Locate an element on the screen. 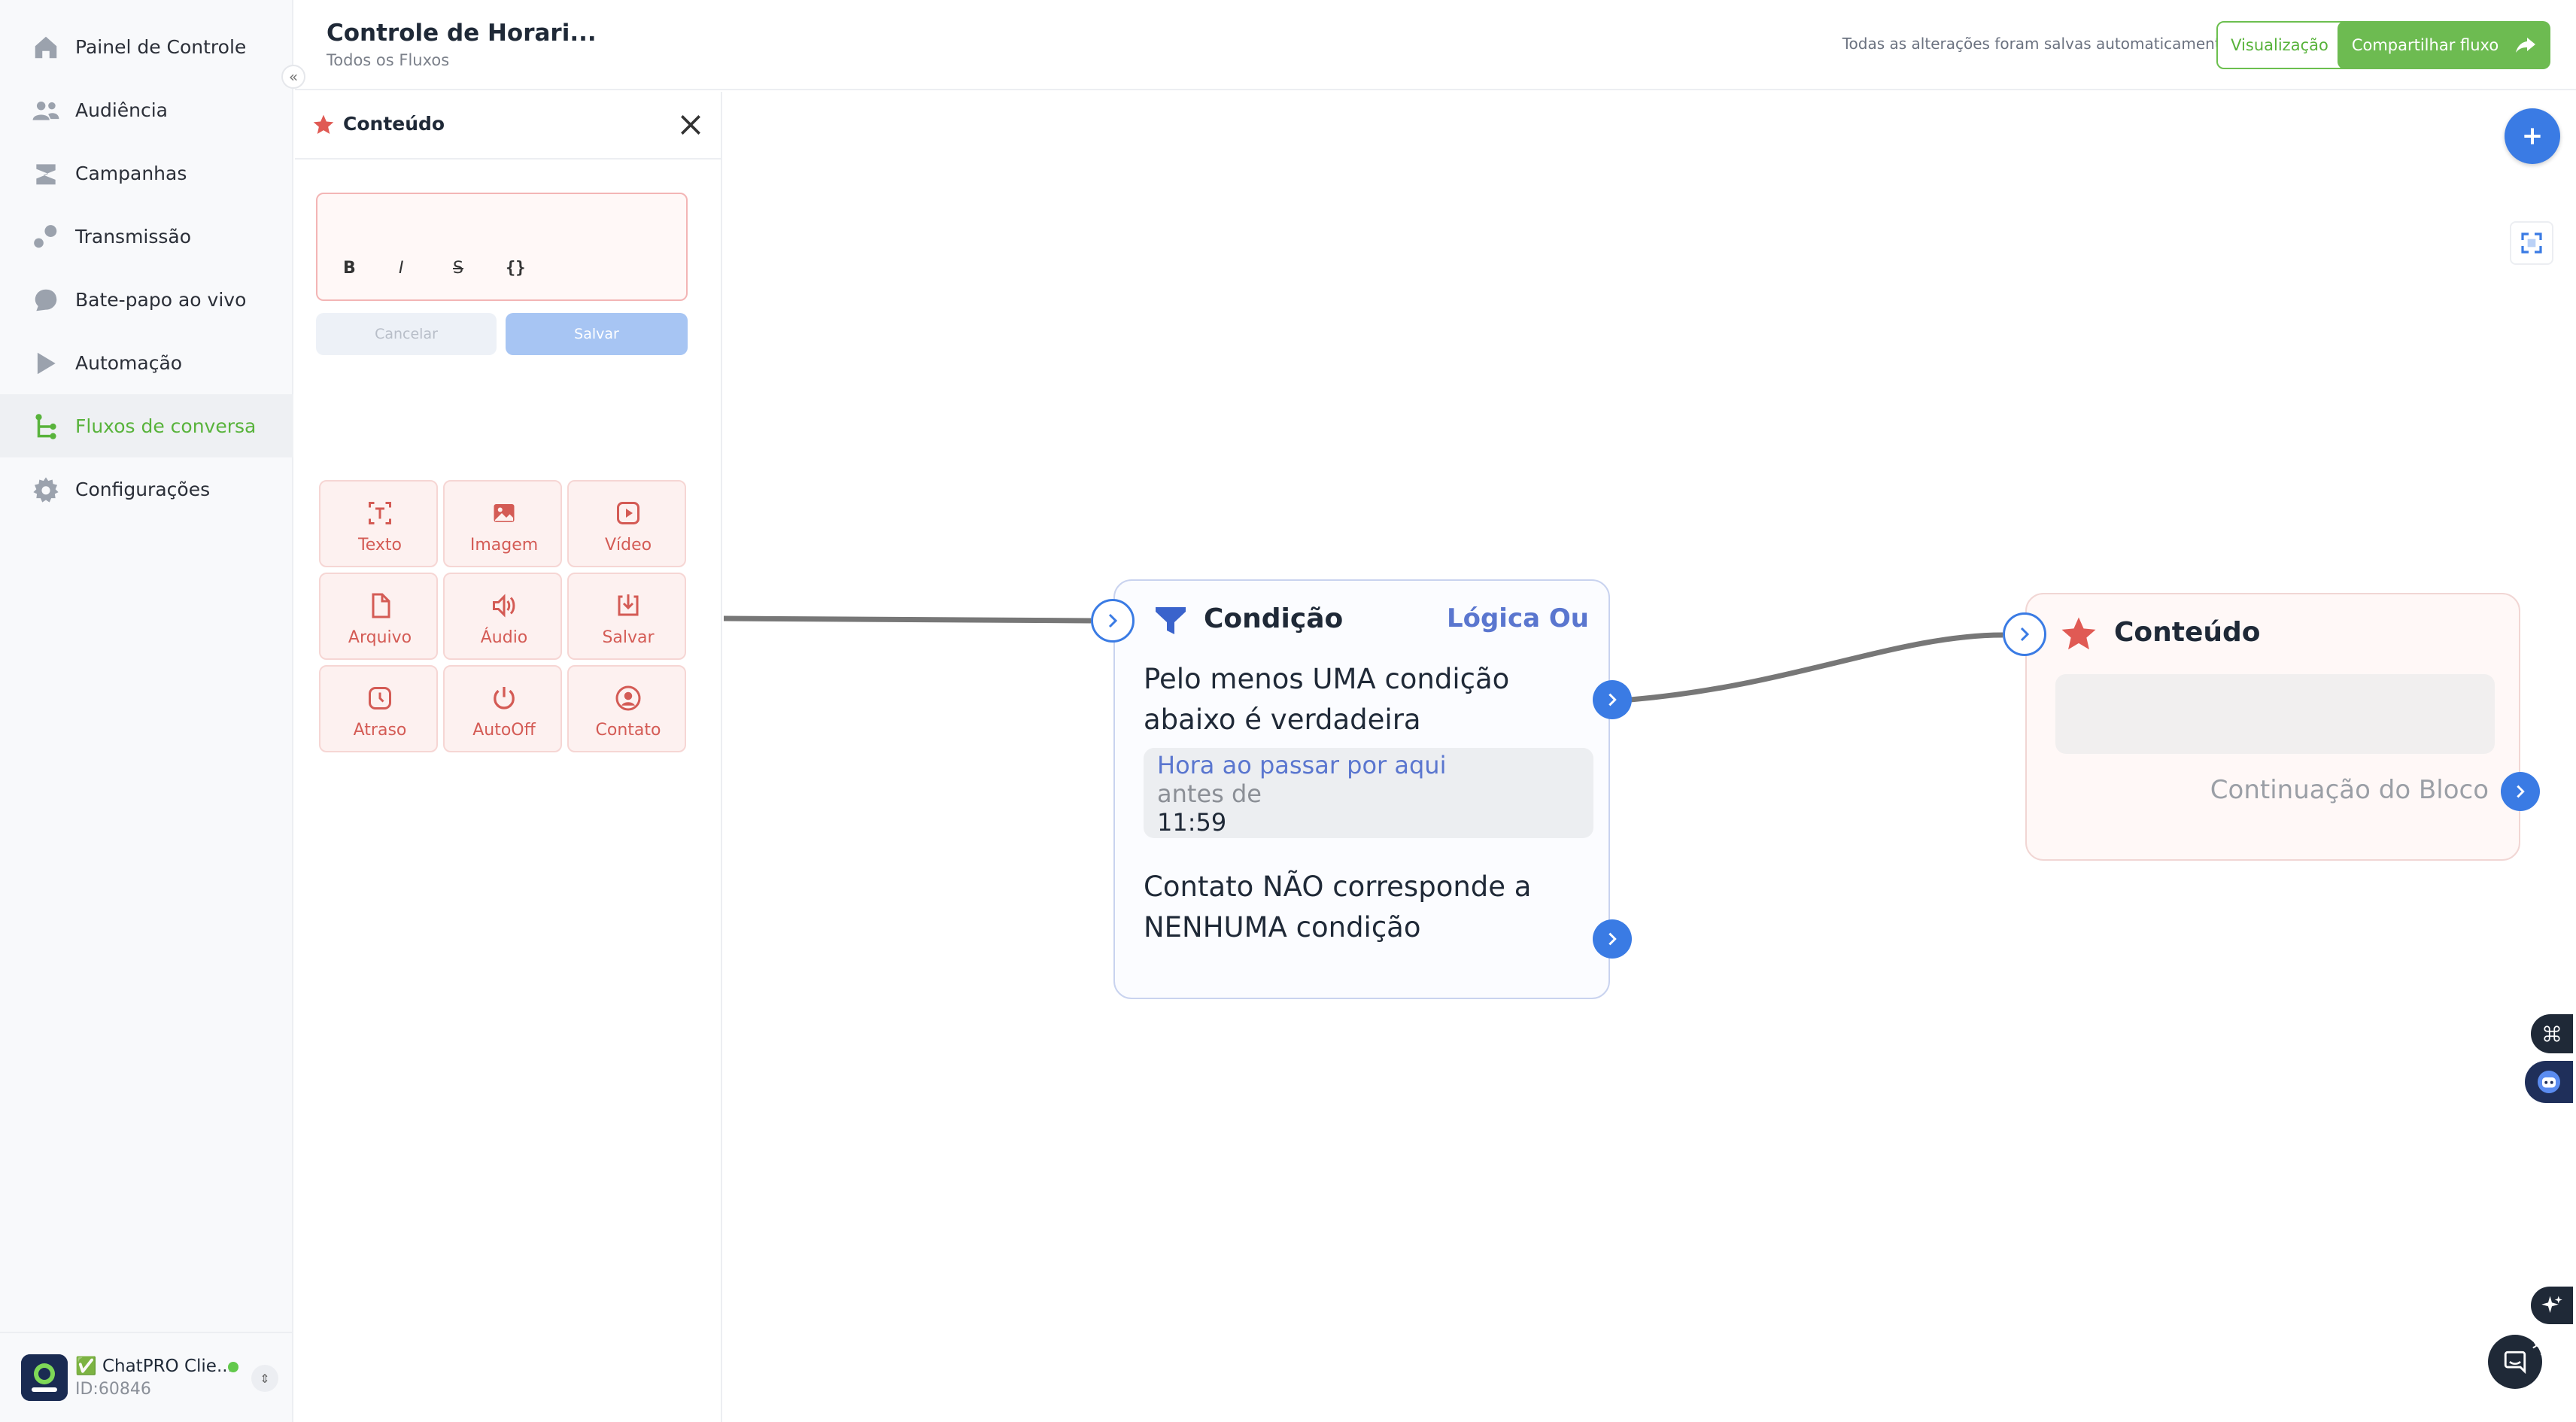  breadcrumb: Todos os Fluxos is located at coordinates (388, 60).